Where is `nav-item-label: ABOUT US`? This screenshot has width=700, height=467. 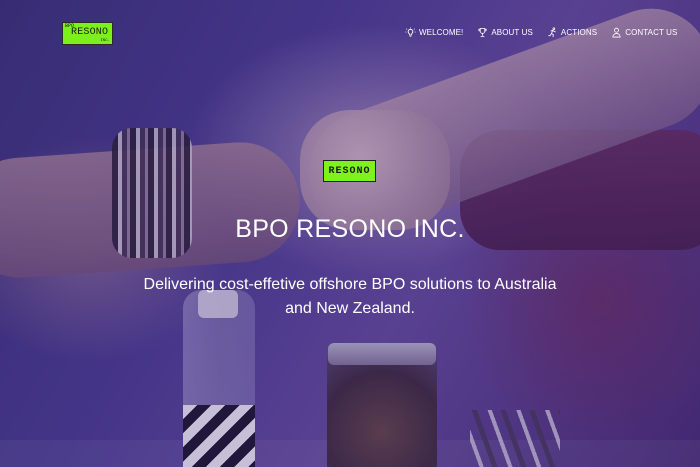
nav-item-label: ABOUT US is located at coordinates (512, 32).